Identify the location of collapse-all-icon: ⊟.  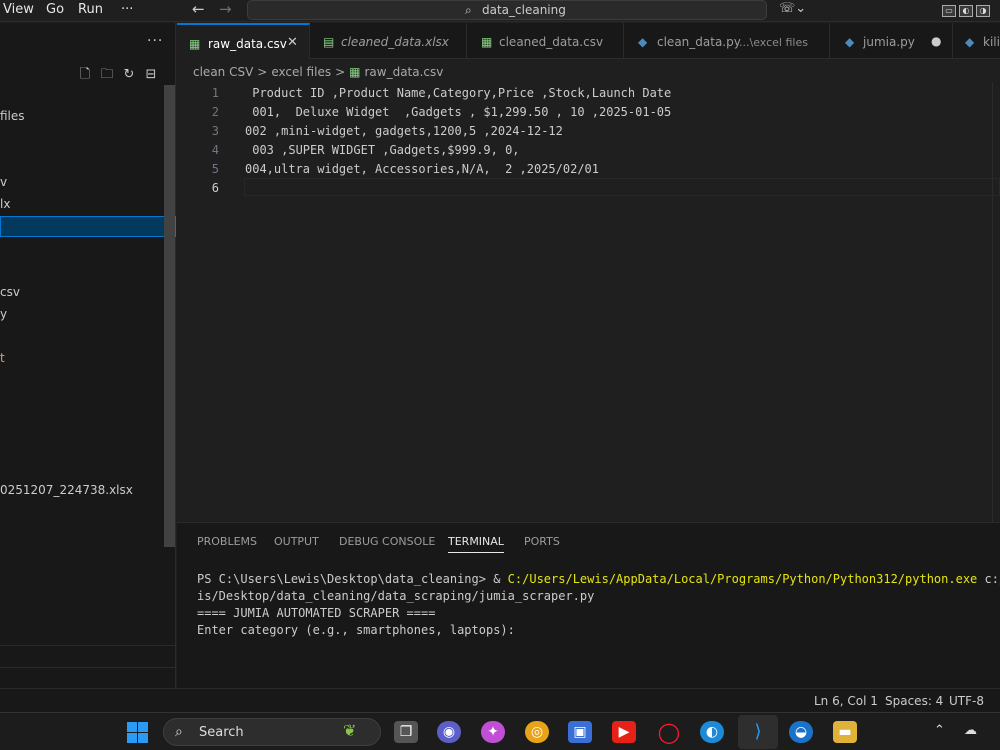
(151, 74).